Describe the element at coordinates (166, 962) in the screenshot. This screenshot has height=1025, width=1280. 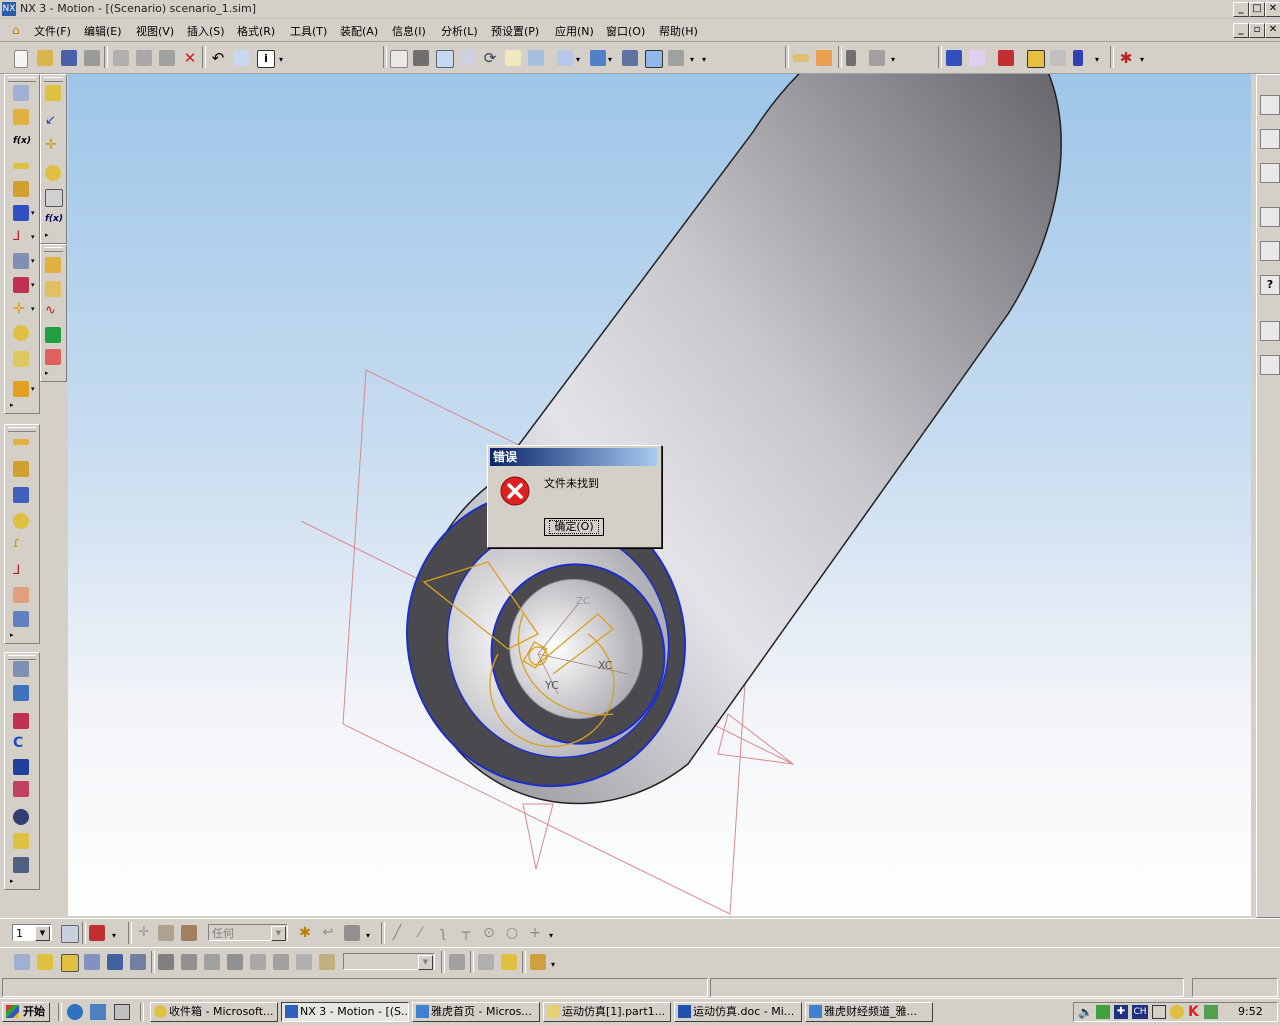
I see `articulation-icon` at that location.